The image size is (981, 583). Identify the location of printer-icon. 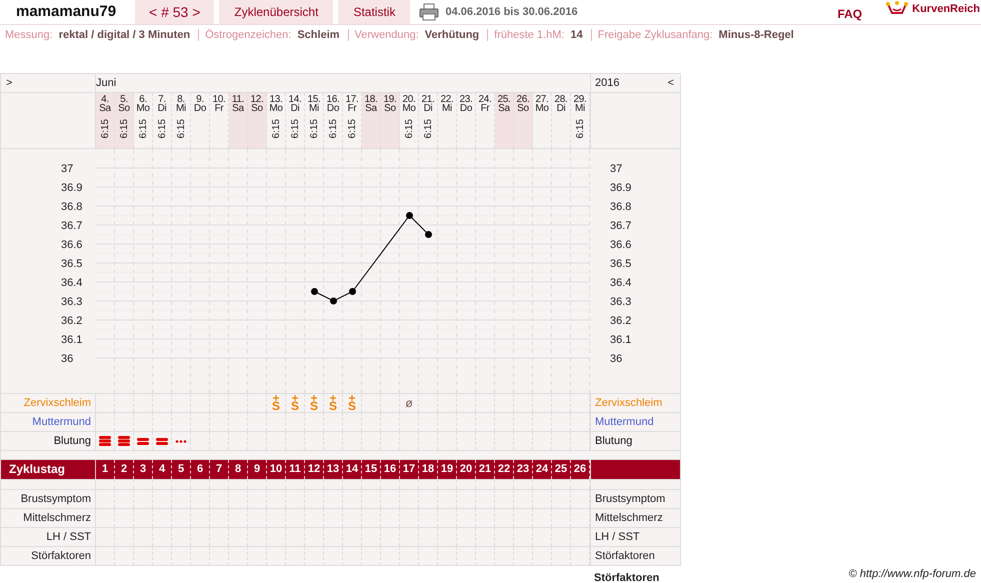
(429, 12).